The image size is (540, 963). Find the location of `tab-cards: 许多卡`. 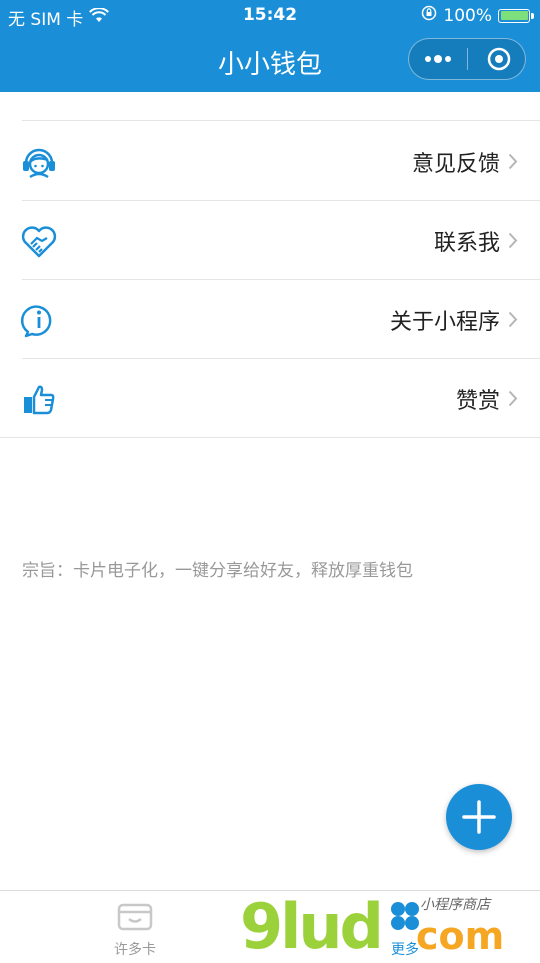

tab-cards: 许多卡 is located at coordinates (135, 929).